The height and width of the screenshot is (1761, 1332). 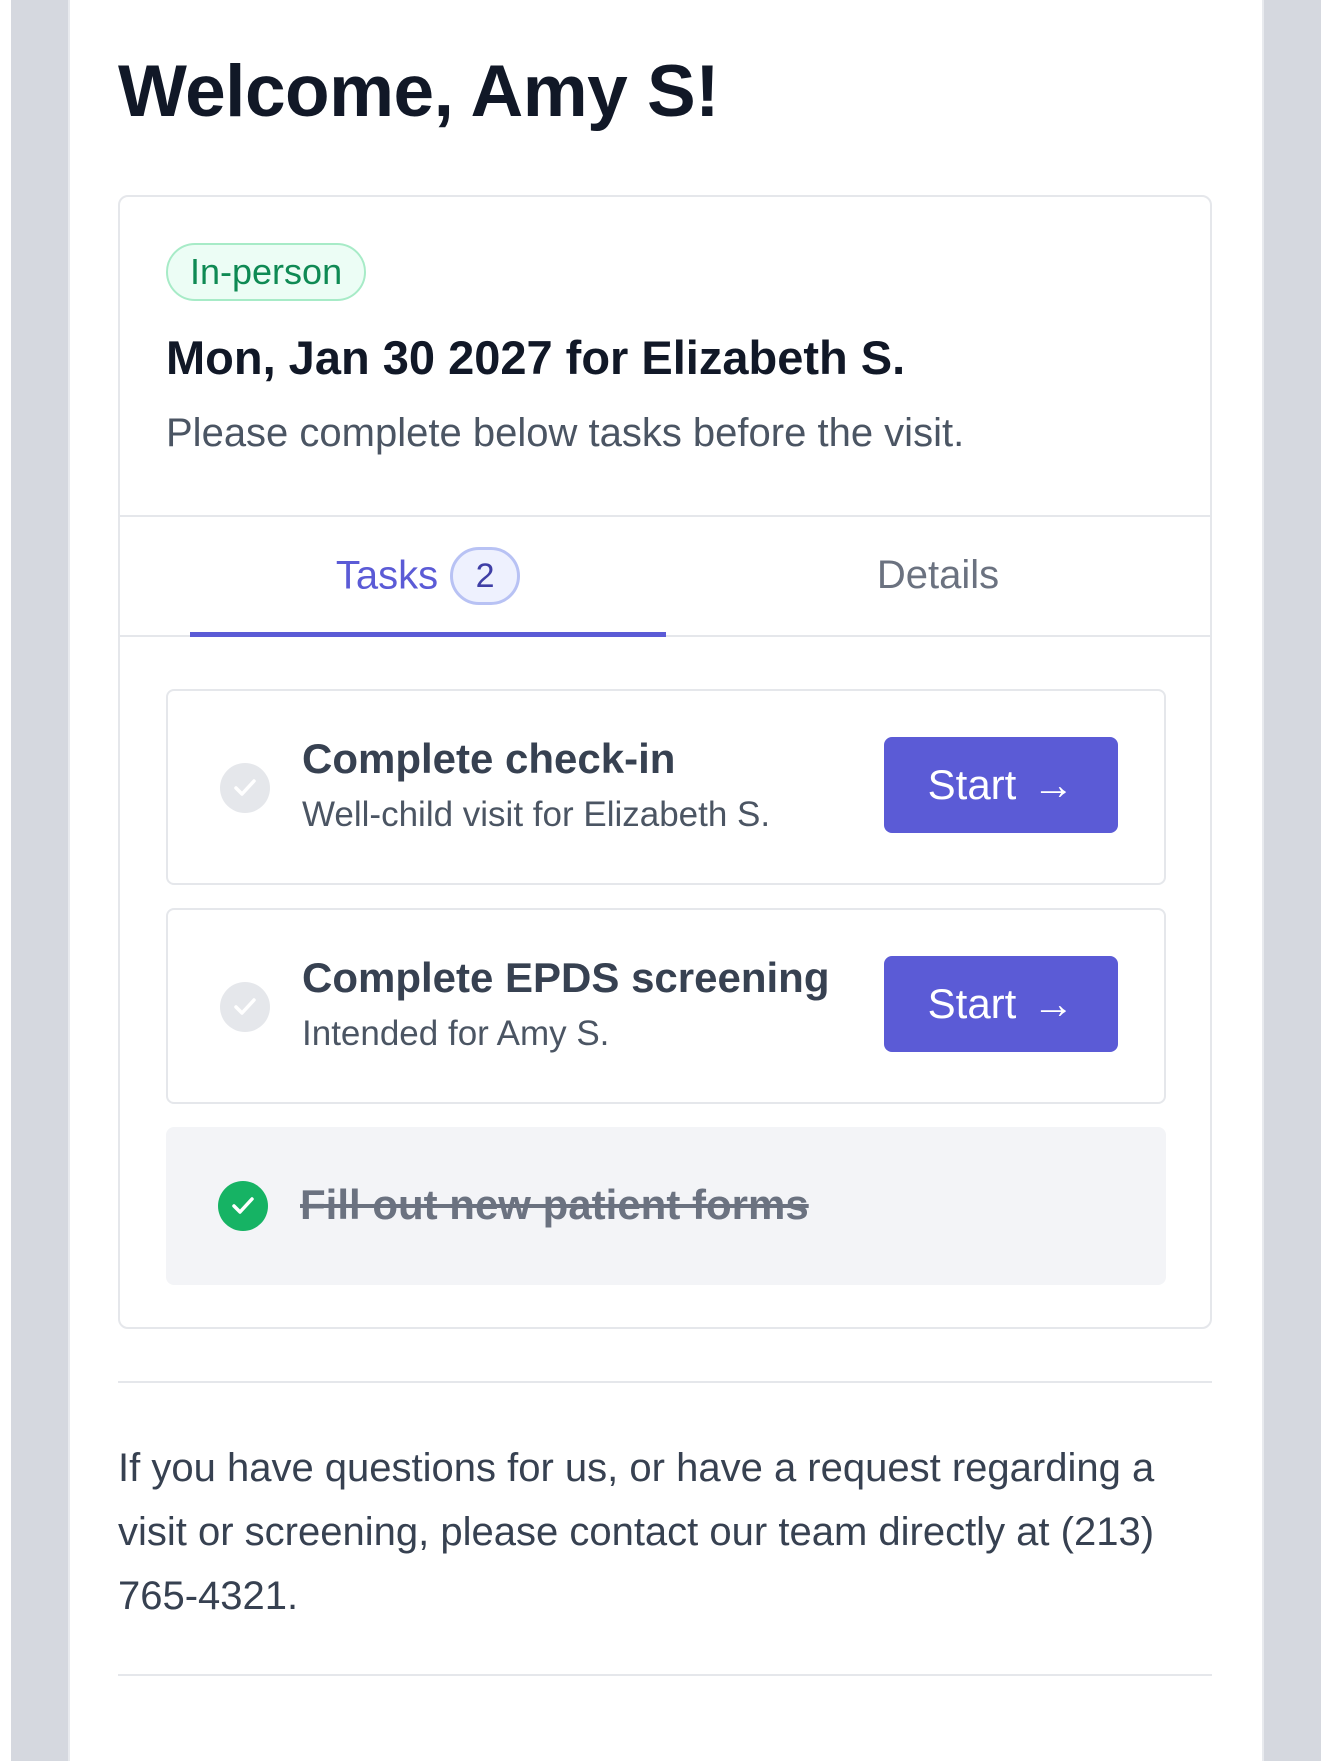 I want to click on start-check-in-button: Start →, so click(x=1001, y=785).